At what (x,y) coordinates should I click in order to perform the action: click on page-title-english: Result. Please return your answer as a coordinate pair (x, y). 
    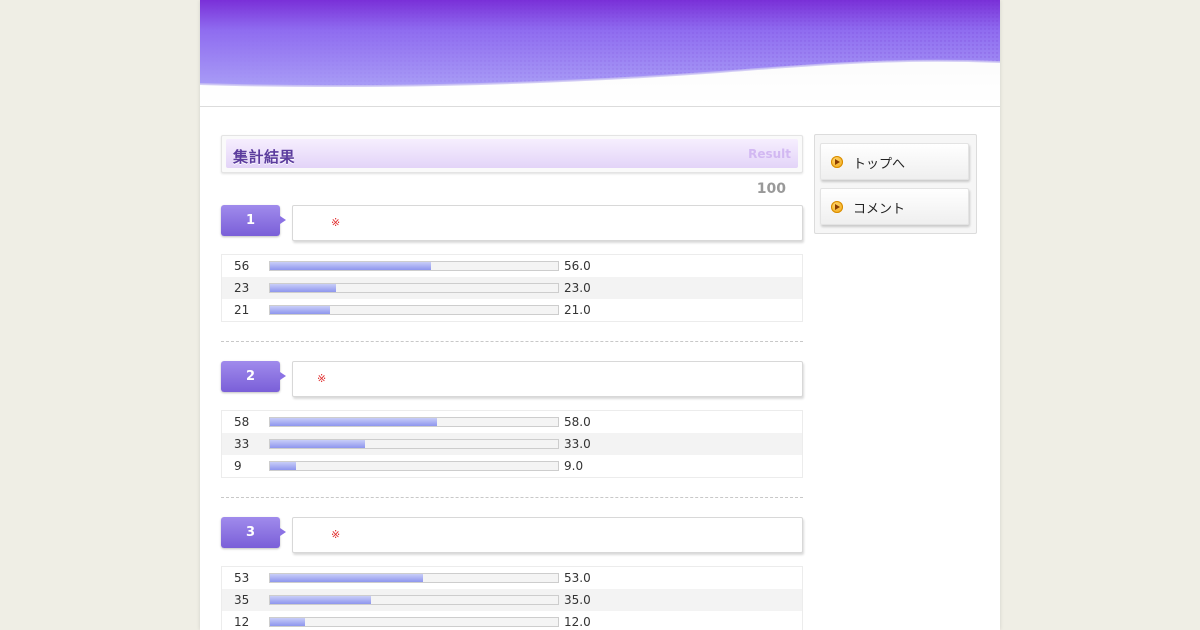
    Looking at the image, I should click on (769, 154).